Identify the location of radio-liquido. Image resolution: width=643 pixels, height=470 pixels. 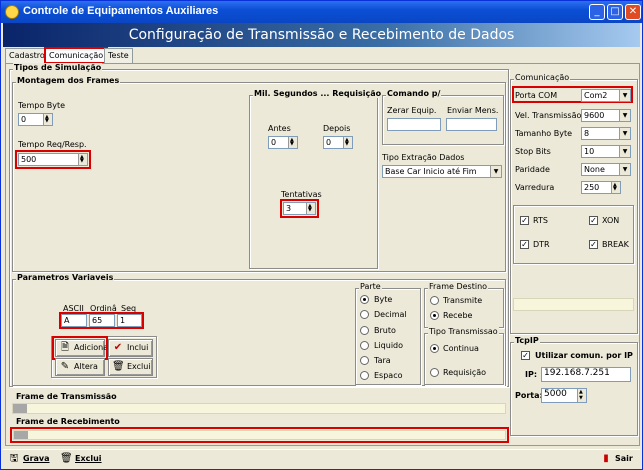
(364, 345).